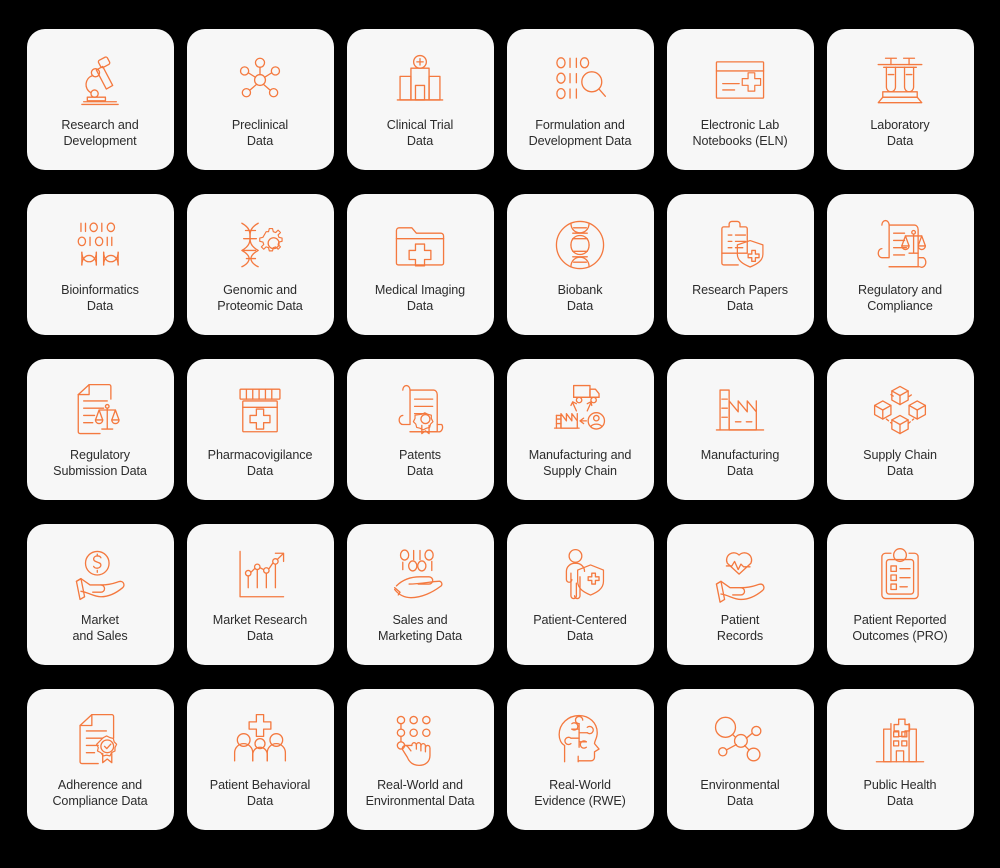 This screenshot has height=868, width=1000. Describe the element at coordinates (900, 410) in the screenshot. I see `boxes-network-icon` at that location.